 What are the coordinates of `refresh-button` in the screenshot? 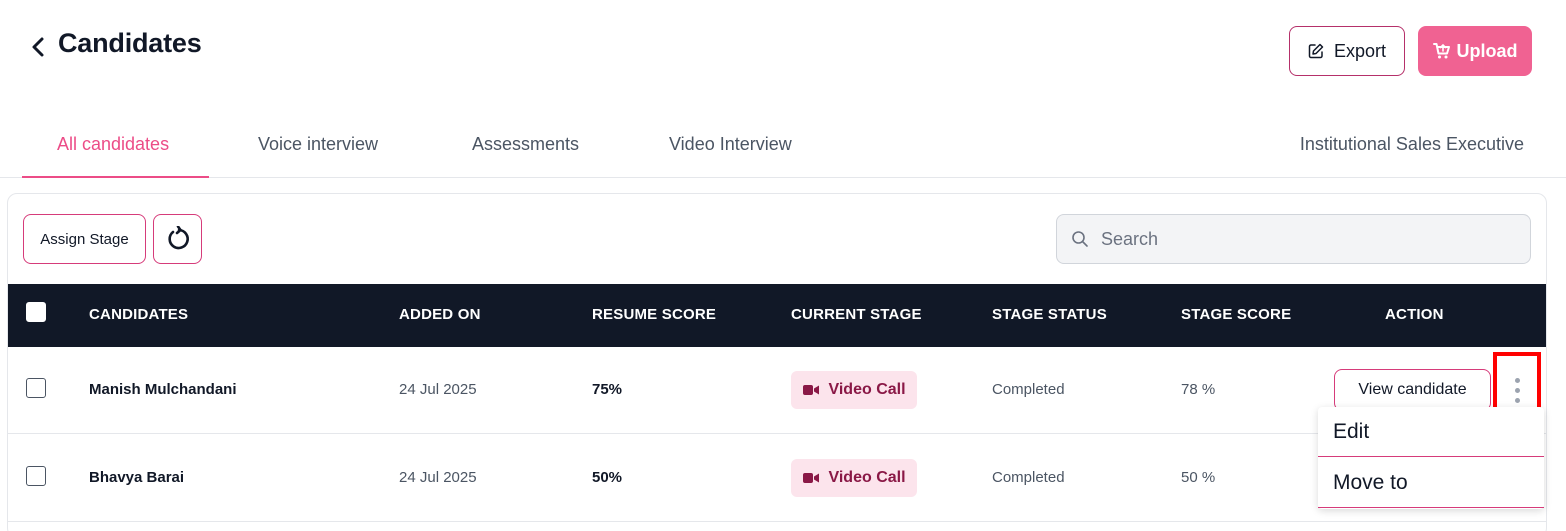 It's located at (177, 239).